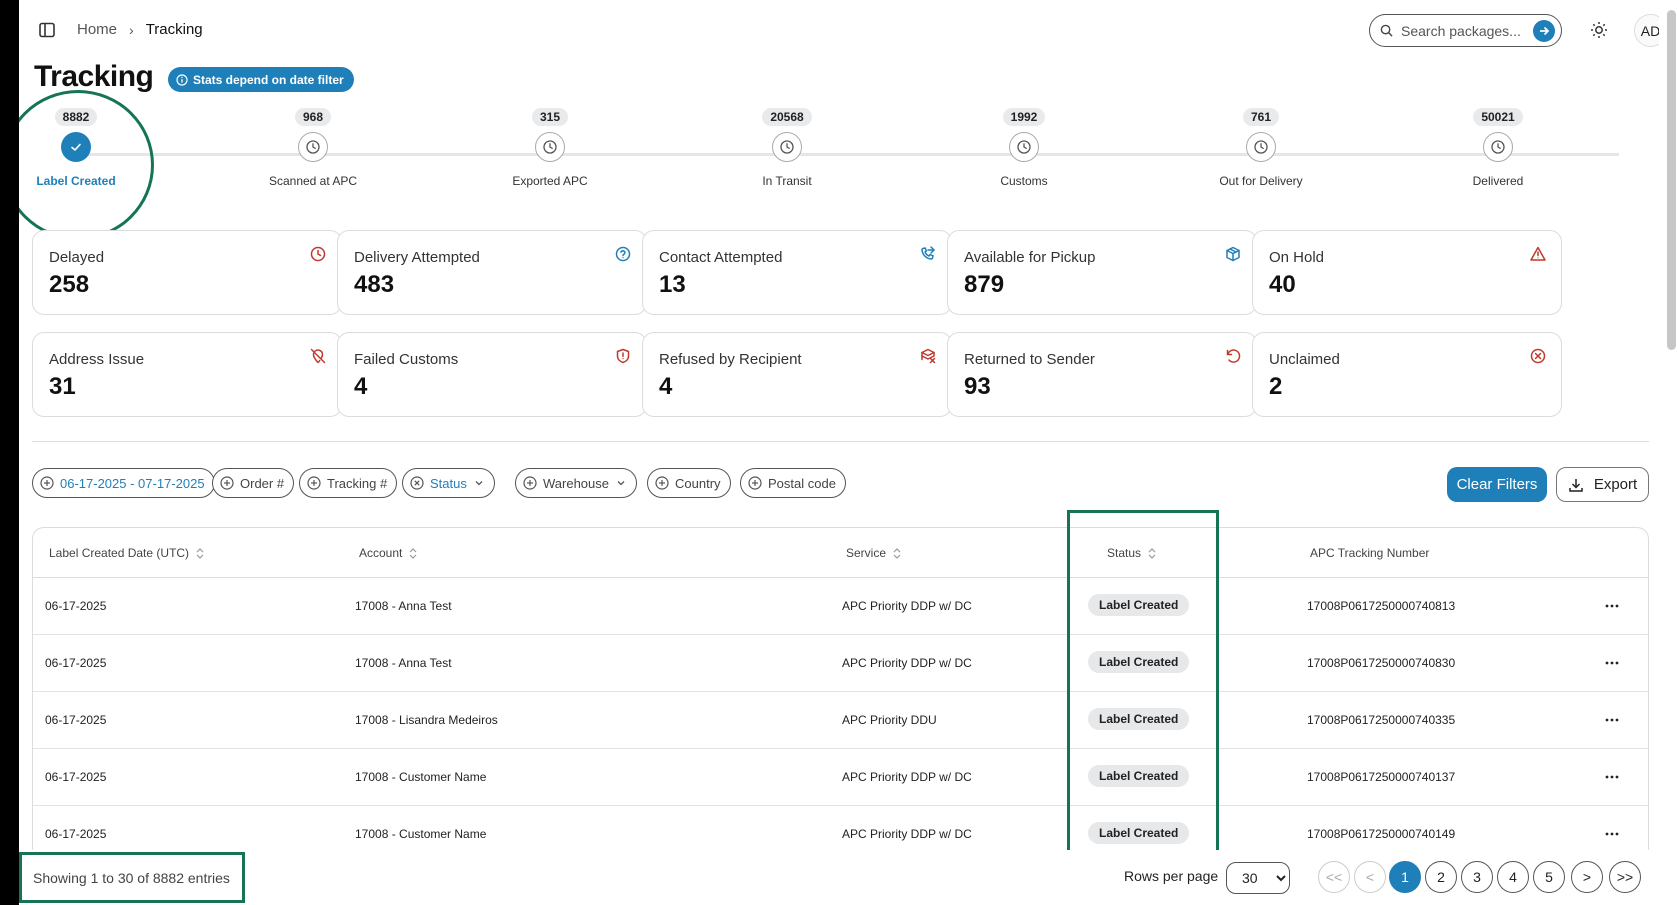  I want to click on step-in-transit: 20568 In Transit, so click(787, 148).